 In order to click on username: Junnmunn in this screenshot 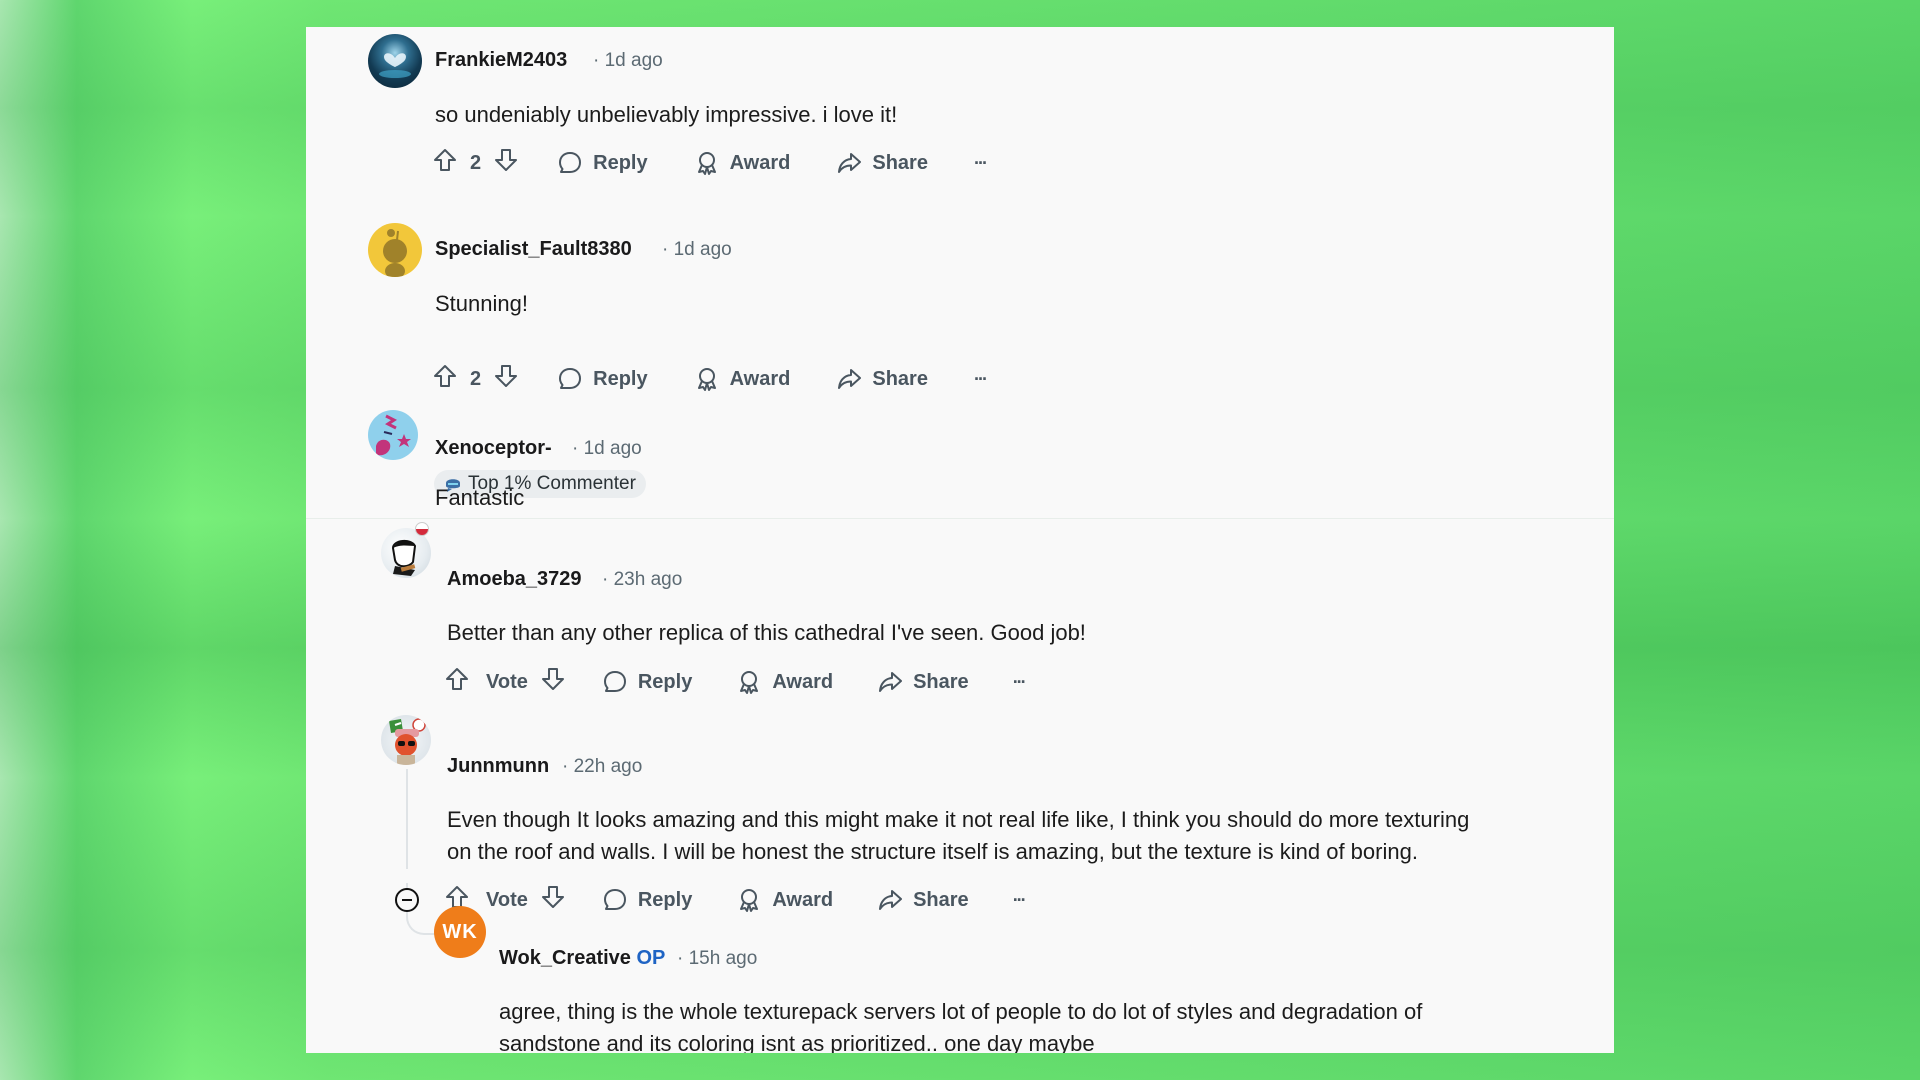, I will do `click(498, 766)`.